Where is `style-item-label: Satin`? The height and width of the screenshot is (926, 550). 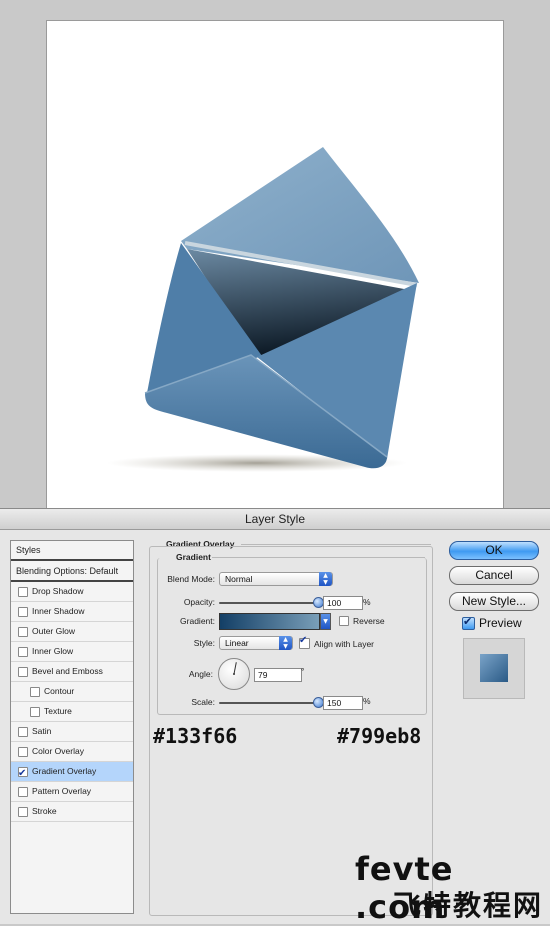
style-item-label: Satin is located at coordinates (42, 731).